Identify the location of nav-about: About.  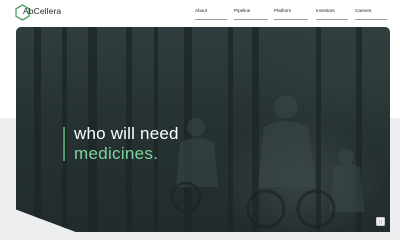
(211, 13).